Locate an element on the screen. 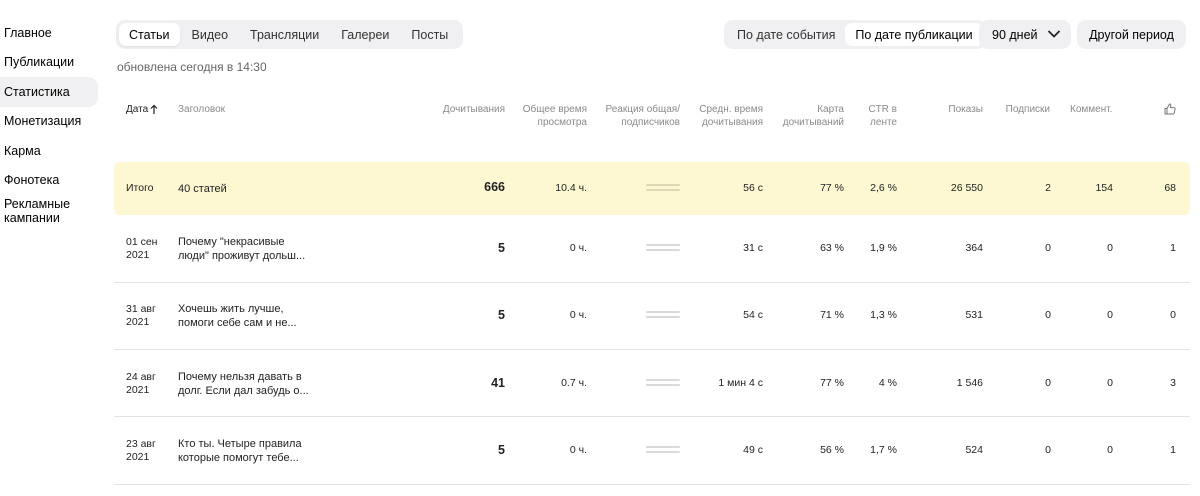 The width and height of the screenshot is (1200, 496). column-header-total-time: Общее время просмотра is located at coordinates (551, 116).